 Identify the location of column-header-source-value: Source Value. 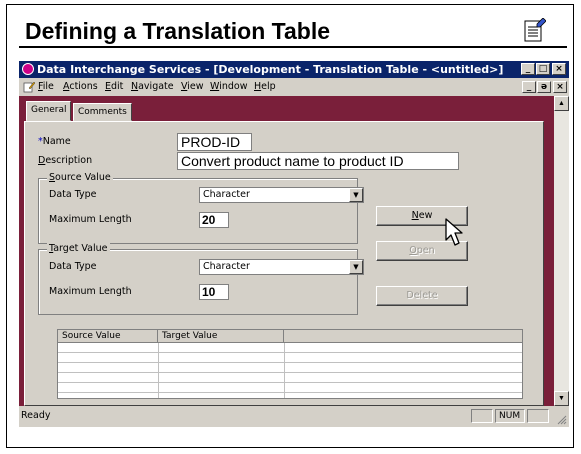
(108, 336).